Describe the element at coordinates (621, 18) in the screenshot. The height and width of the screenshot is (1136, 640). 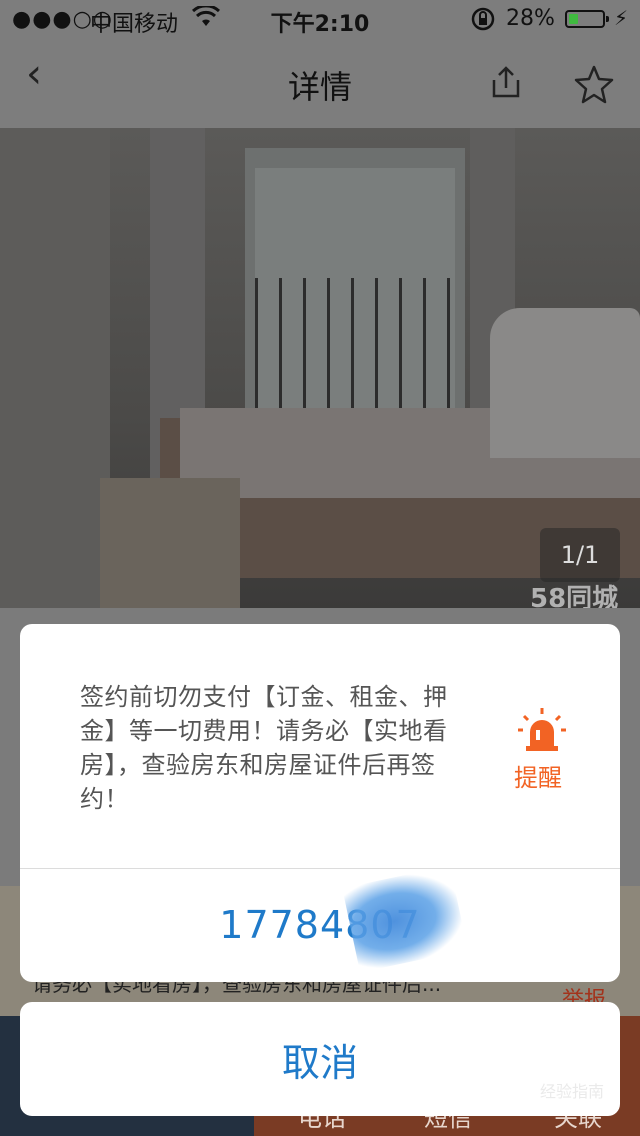
I see `charging-bolt-icon: ⚡` at that location.